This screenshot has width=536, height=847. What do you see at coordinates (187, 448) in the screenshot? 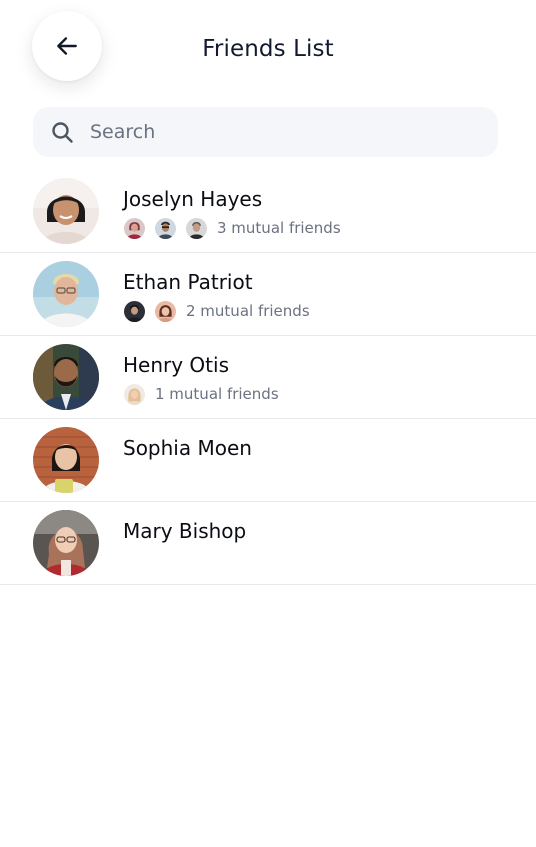
I see `friend-name: Sophia Moen` at bounding box center [187, 448].